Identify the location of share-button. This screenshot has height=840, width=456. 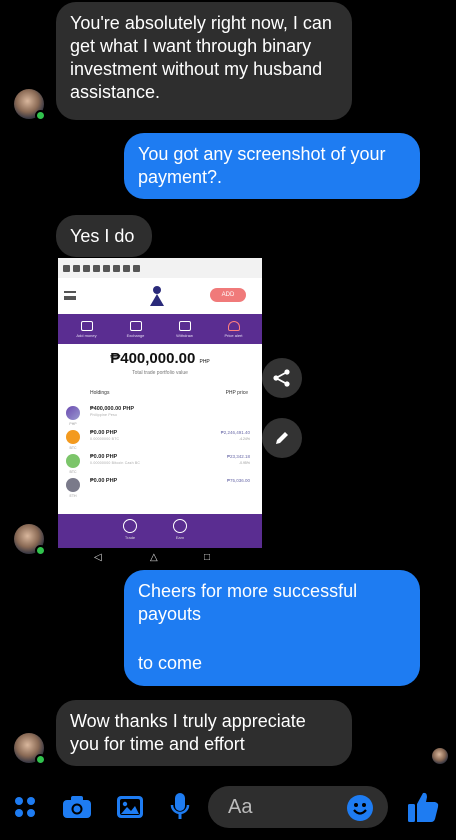
(282, 378).